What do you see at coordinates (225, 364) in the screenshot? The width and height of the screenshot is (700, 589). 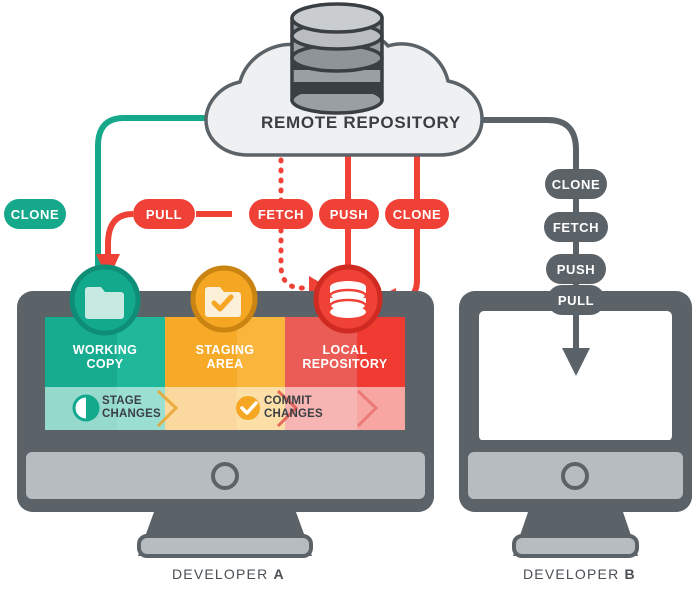 I see `band-title-staging-area-line2: AREA` at bounding box center [225, 364].